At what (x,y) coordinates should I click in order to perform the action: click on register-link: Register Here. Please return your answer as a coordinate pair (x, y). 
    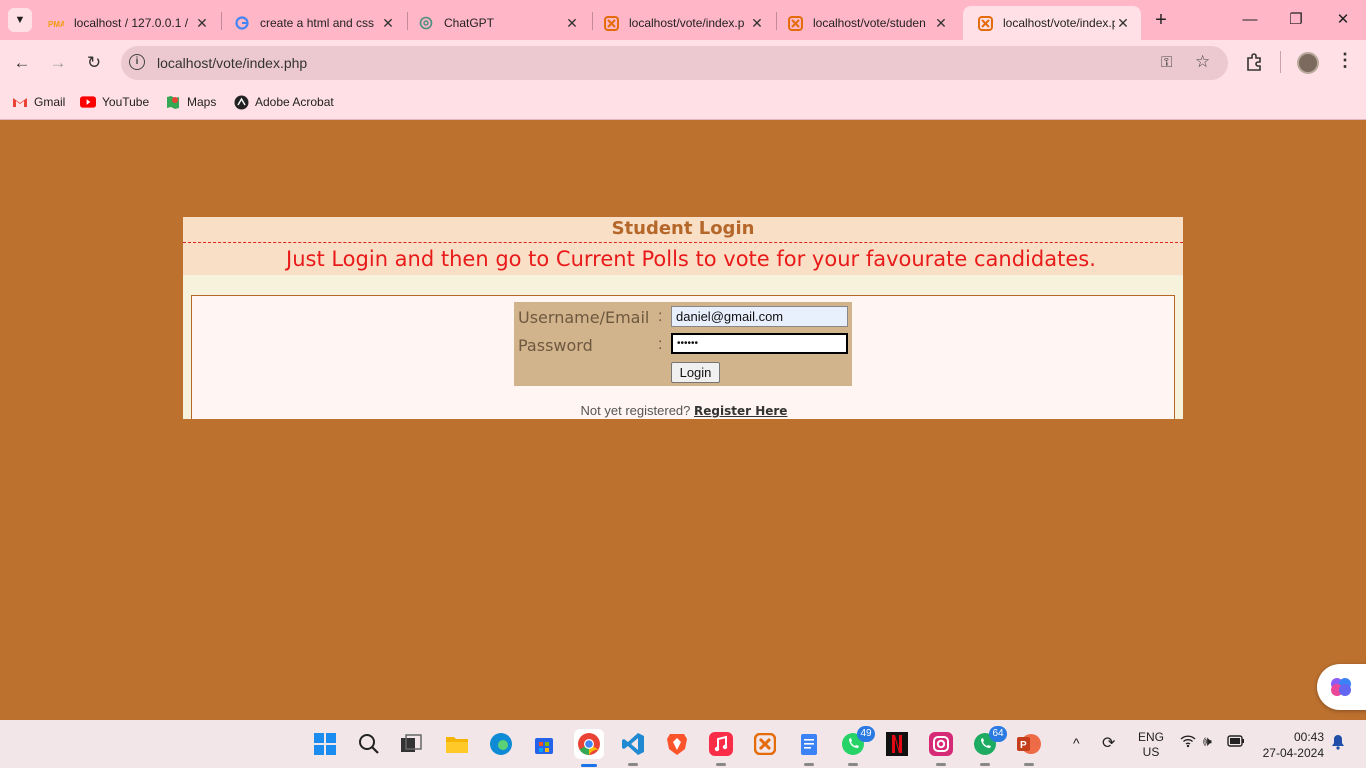
    Looking at the image, I should click on (740, 411).